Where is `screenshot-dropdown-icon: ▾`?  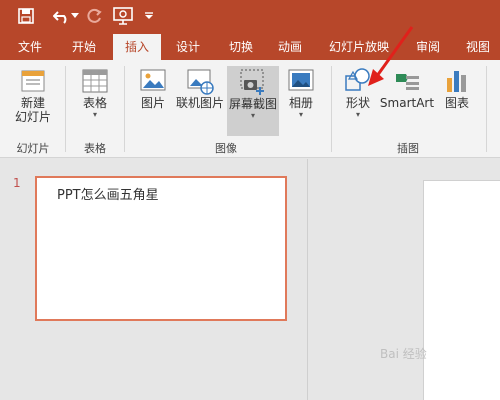
screenshot-dropdown-icon: ▾ is located at coordinates (252, 115).